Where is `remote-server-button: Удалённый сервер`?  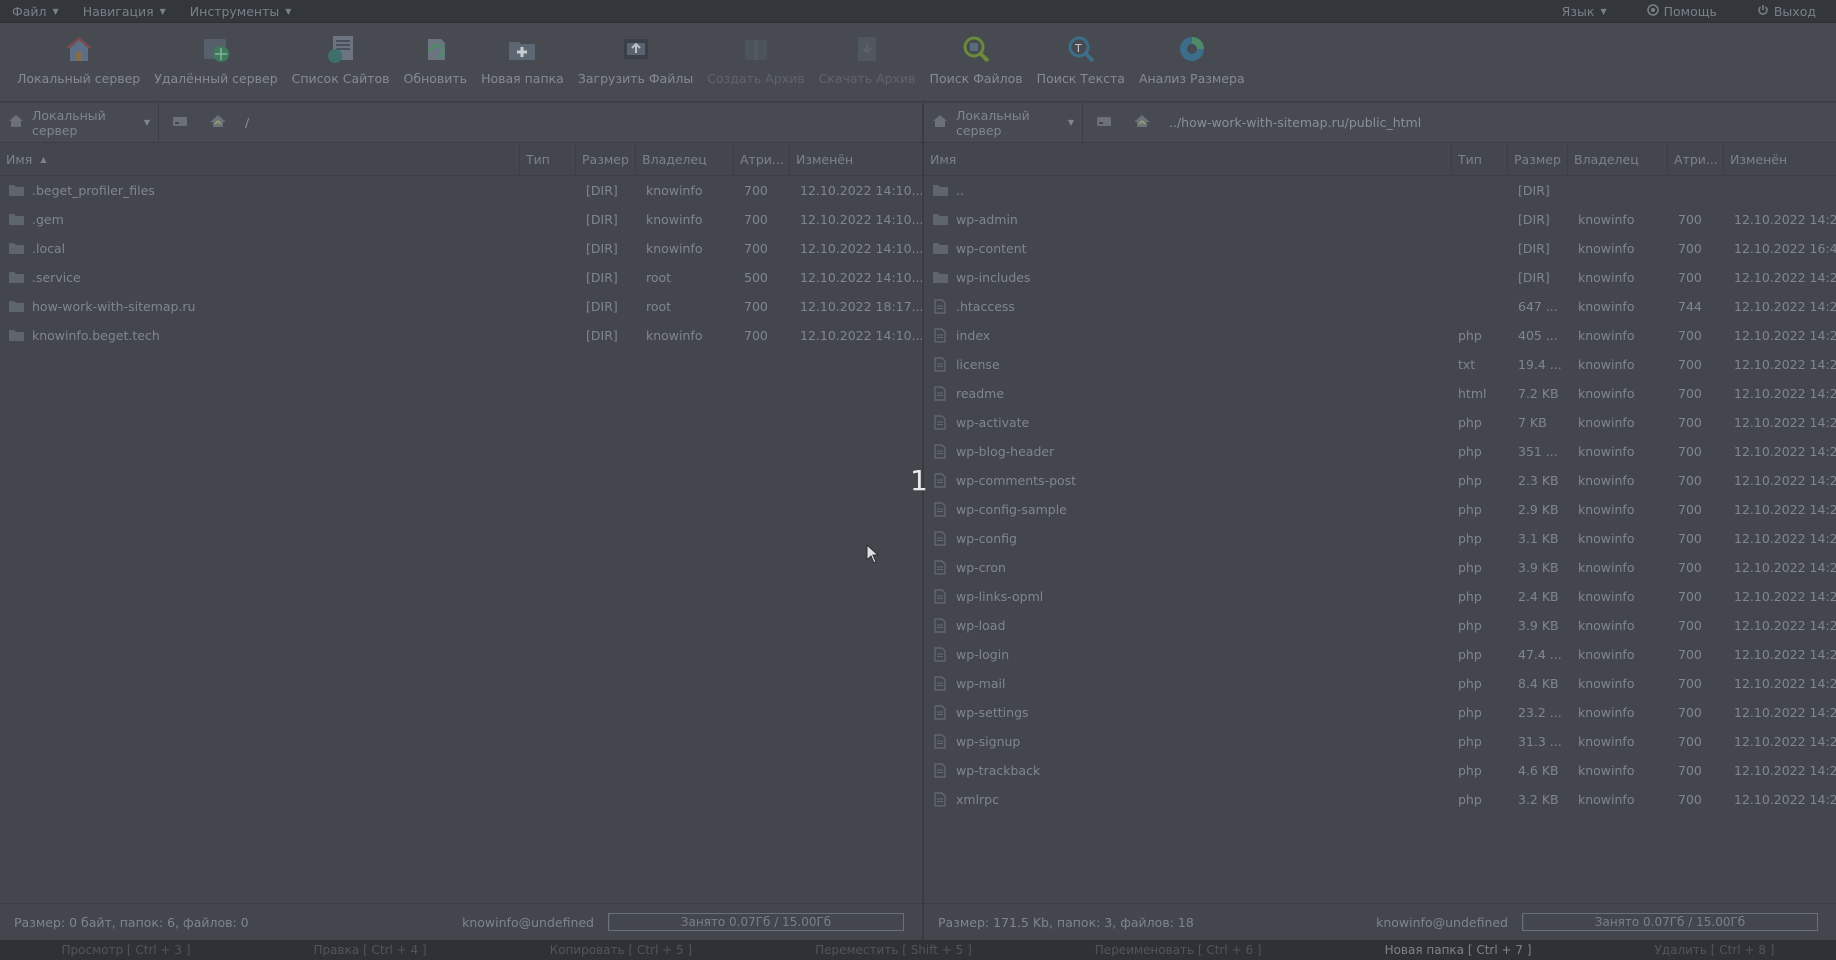 remote-server-button: Удалённый сервер is located at coordinates (215, 54).